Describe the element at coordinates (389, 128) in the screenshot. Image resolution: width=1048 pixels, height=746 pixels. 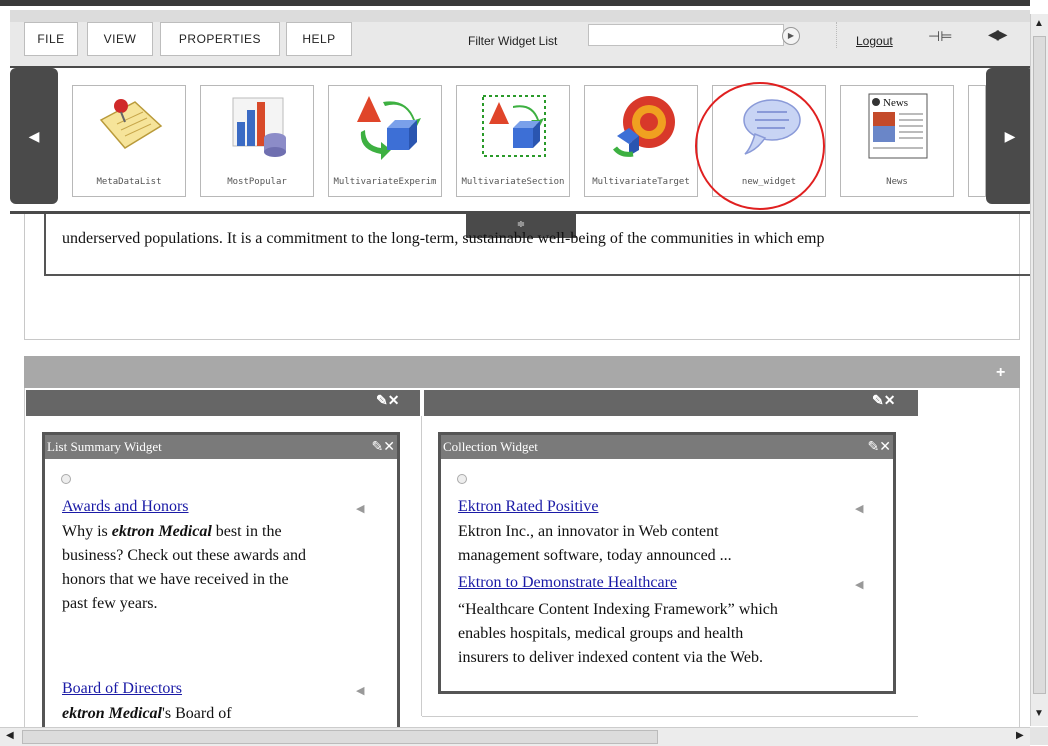
I see `shapes-cycle-icon` at that location.